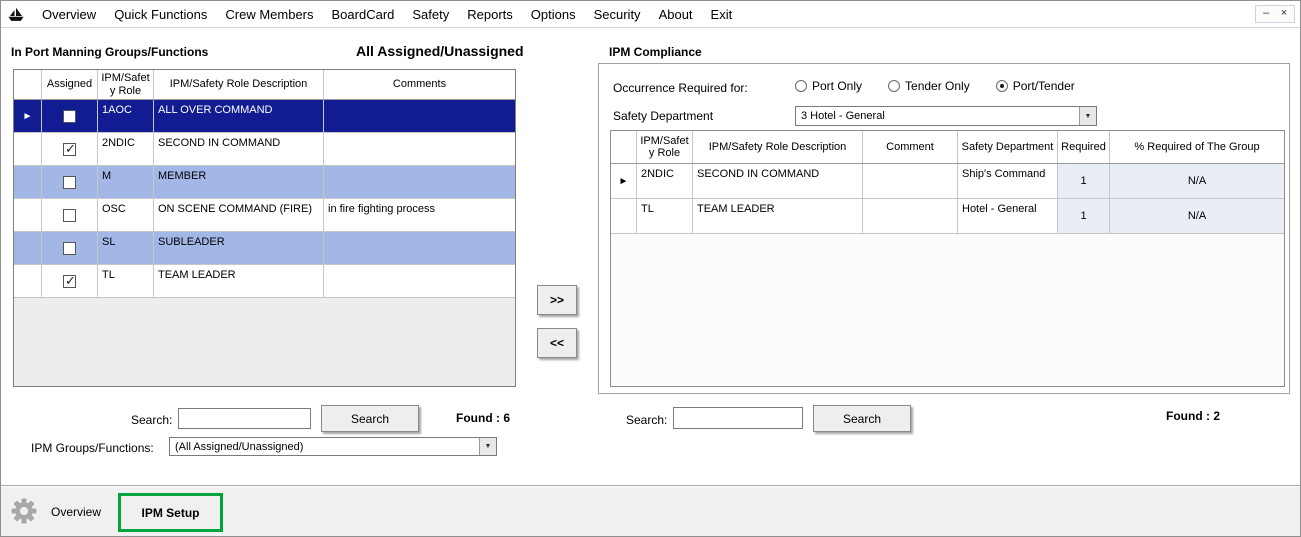 This screenshot has width=1301, height=537. What do you see at coordinates (1275, 14) in the screenshot?
I see `window-controls: – ×` at bounding box center [1275, 14].